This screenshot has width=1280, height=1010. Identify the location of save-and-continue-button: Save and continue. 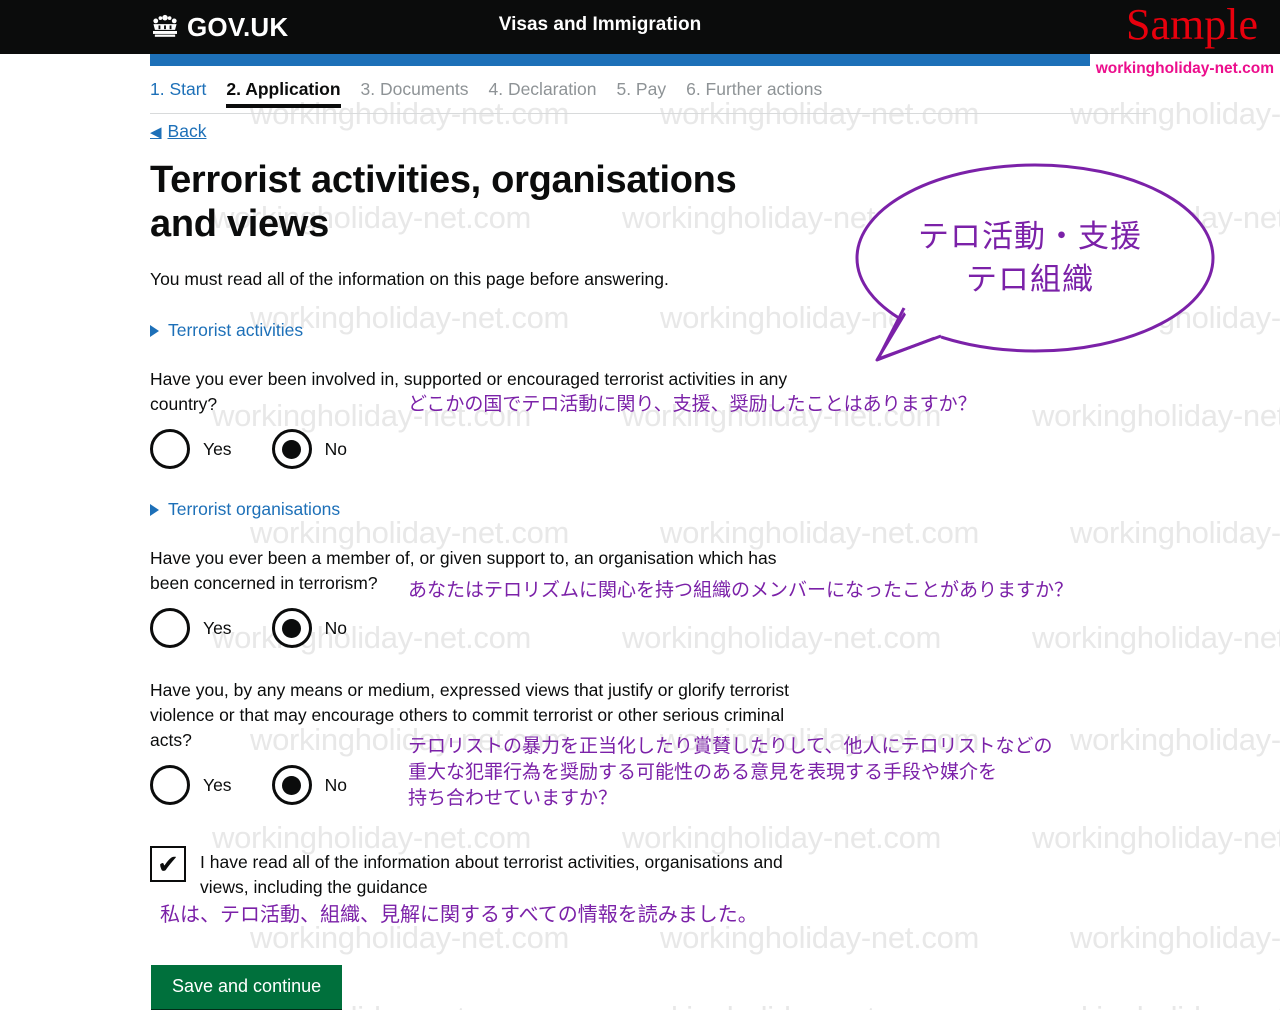
(247, 987).